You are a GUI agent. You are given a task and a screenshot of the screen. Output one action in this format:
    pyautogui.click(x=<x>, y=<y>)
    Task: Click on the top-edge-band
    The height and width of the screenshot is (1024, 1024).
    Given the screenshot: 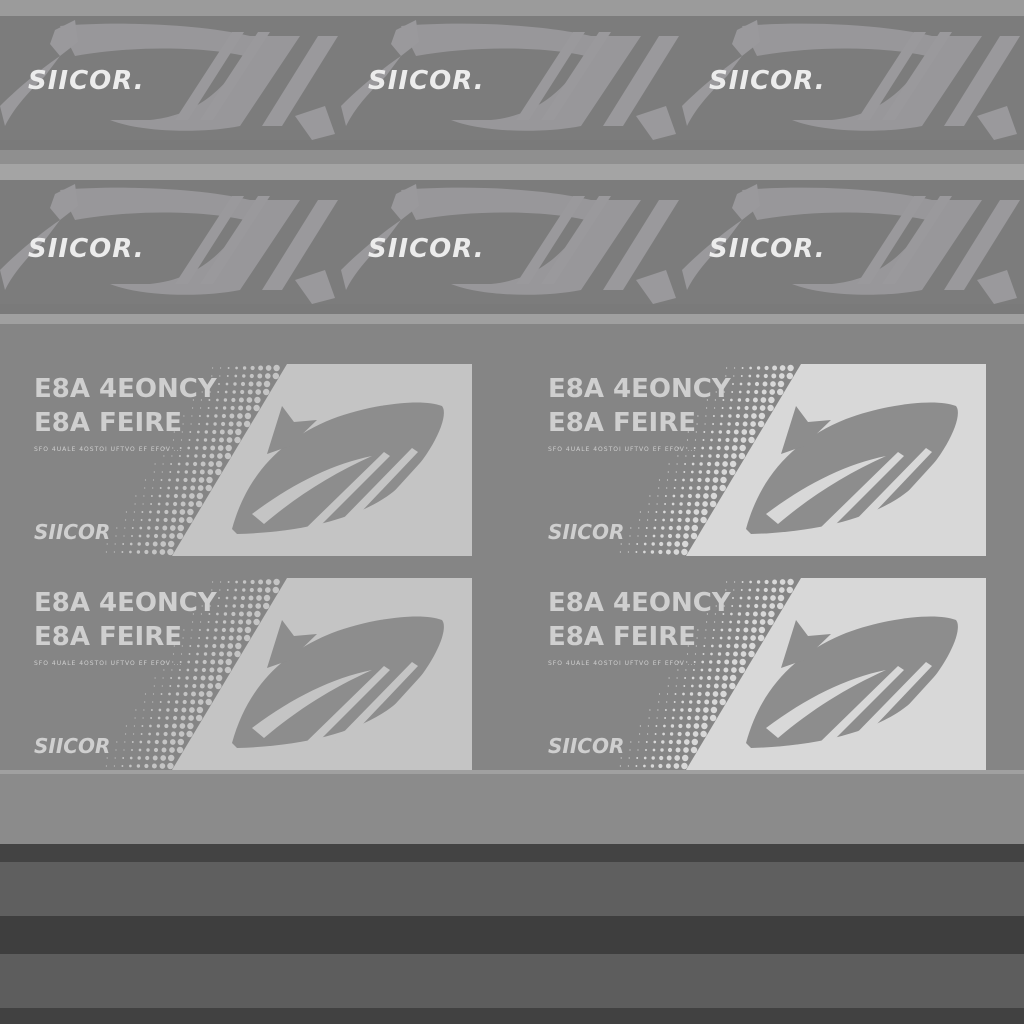 What is the action you would take?
    pyautogui.click(x=512, y=8)
    